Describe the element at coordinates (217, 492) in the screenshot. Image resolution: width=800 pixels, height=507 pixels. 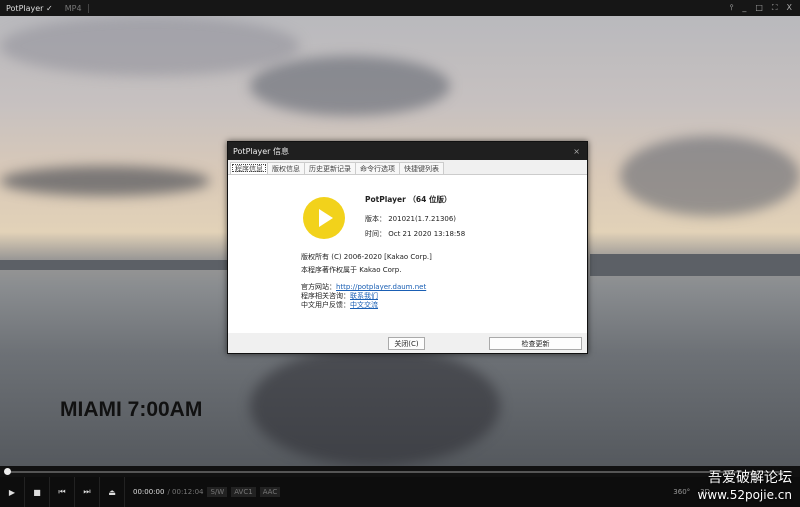
I see `badge-sw: S/W` at that location.